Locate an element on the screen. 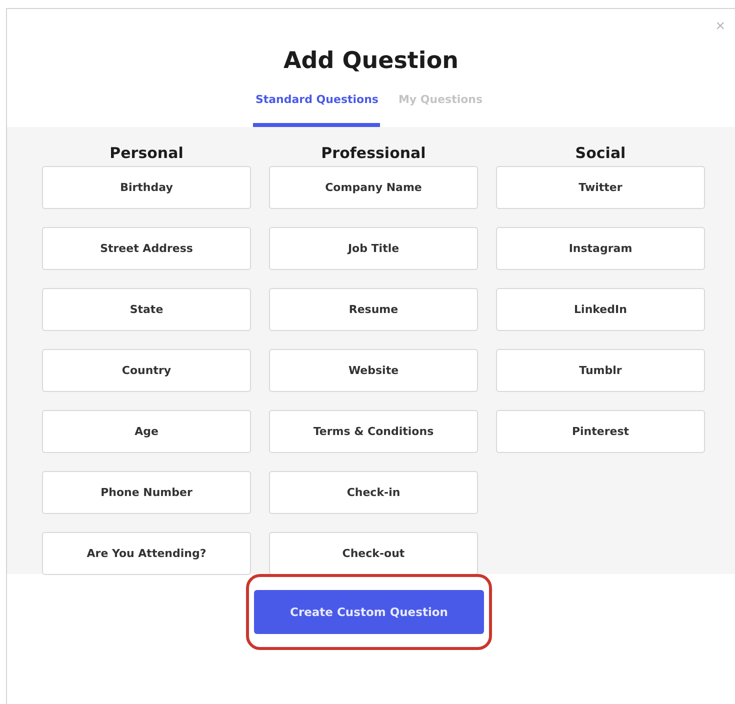 The image size is (735, 704). question-option-button: Are You Attending? is located at coordinates (146, 553).